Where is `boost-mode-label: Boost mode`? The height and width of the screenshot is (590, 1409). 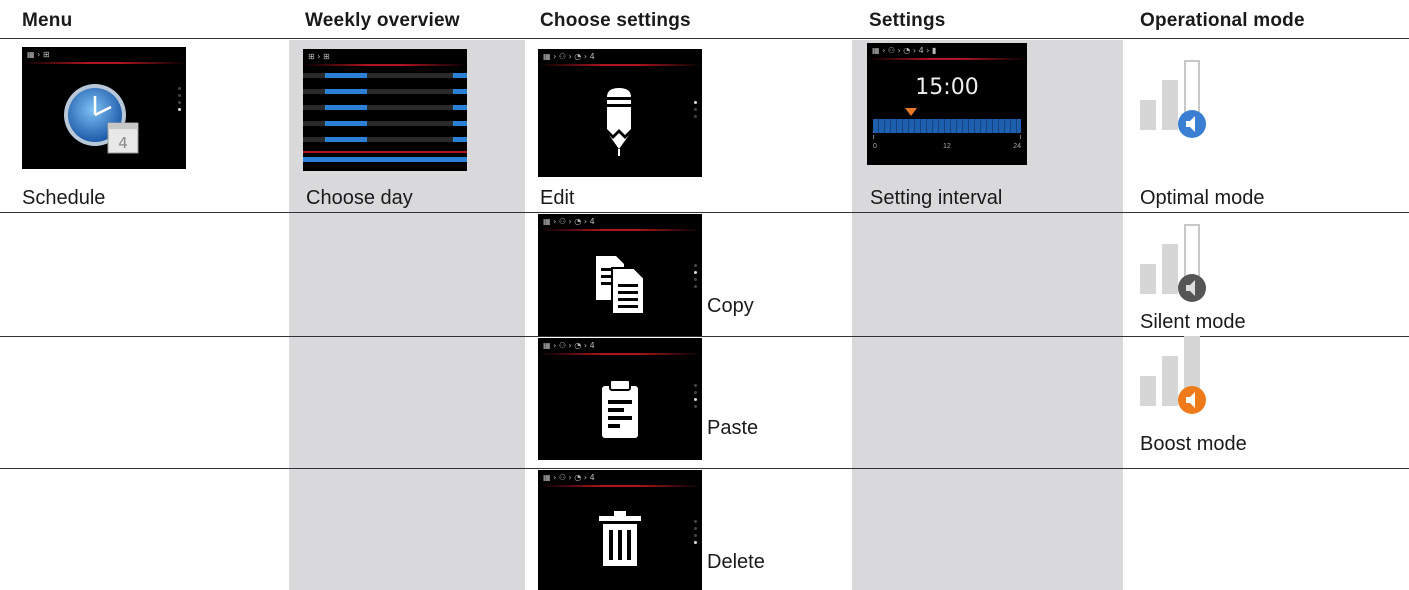 boost-mode-label: Boost mode is located at coordinates (1193, 444).